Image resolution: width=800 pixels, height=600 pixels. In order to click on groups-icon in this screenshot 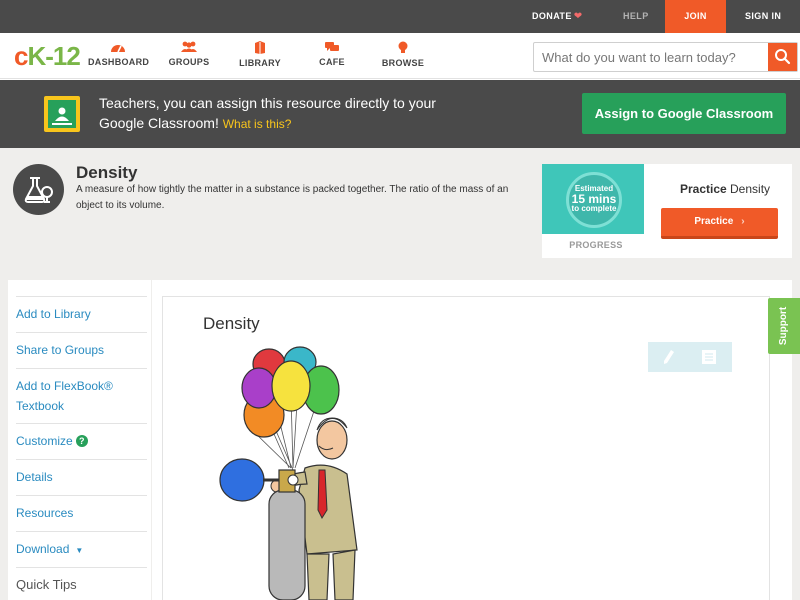, I will do `click(189, 46)`.